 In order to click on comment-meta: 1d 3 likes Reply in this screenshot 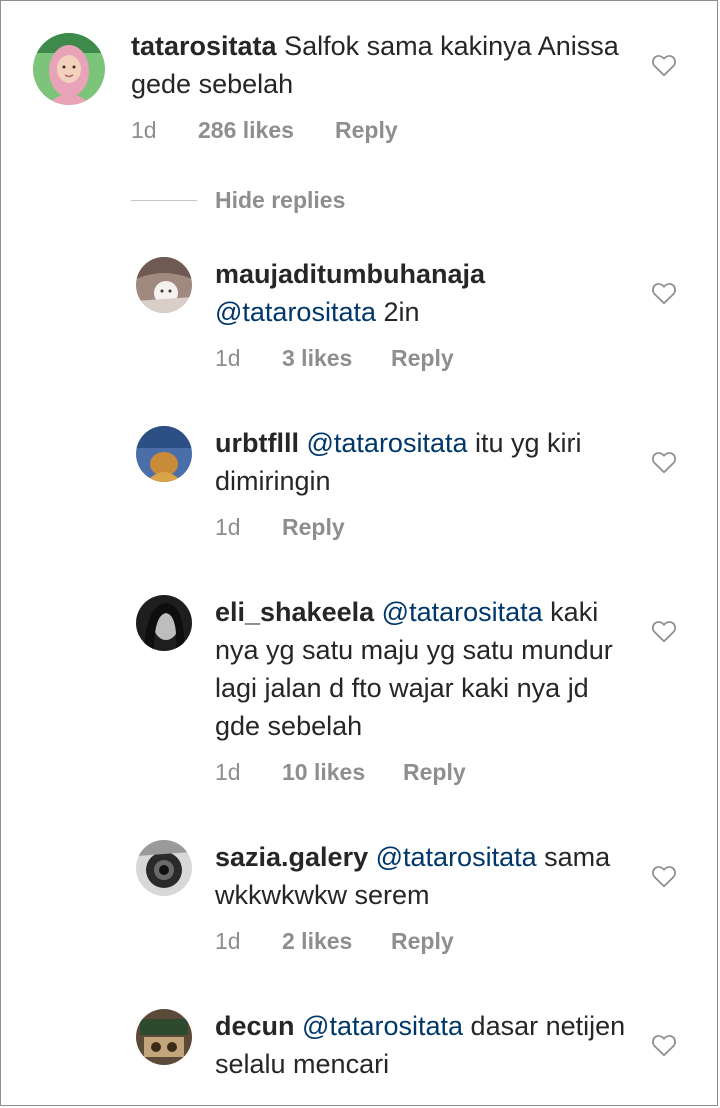, I will do `click(334, 358)`.